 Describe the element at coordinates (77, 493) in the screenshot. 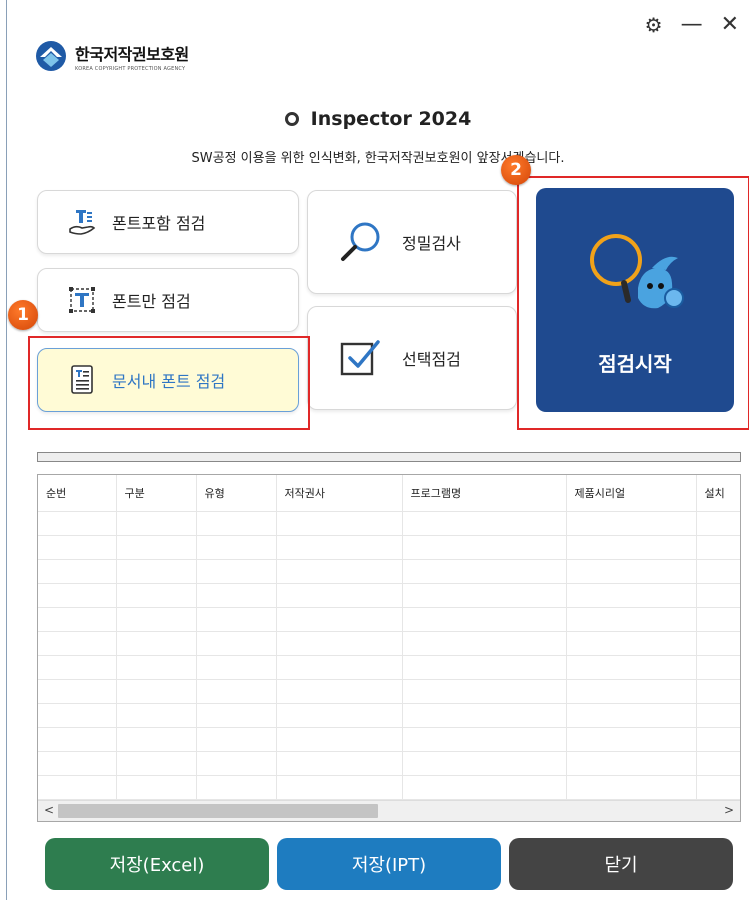

I see `column-header: 순번` at that location.